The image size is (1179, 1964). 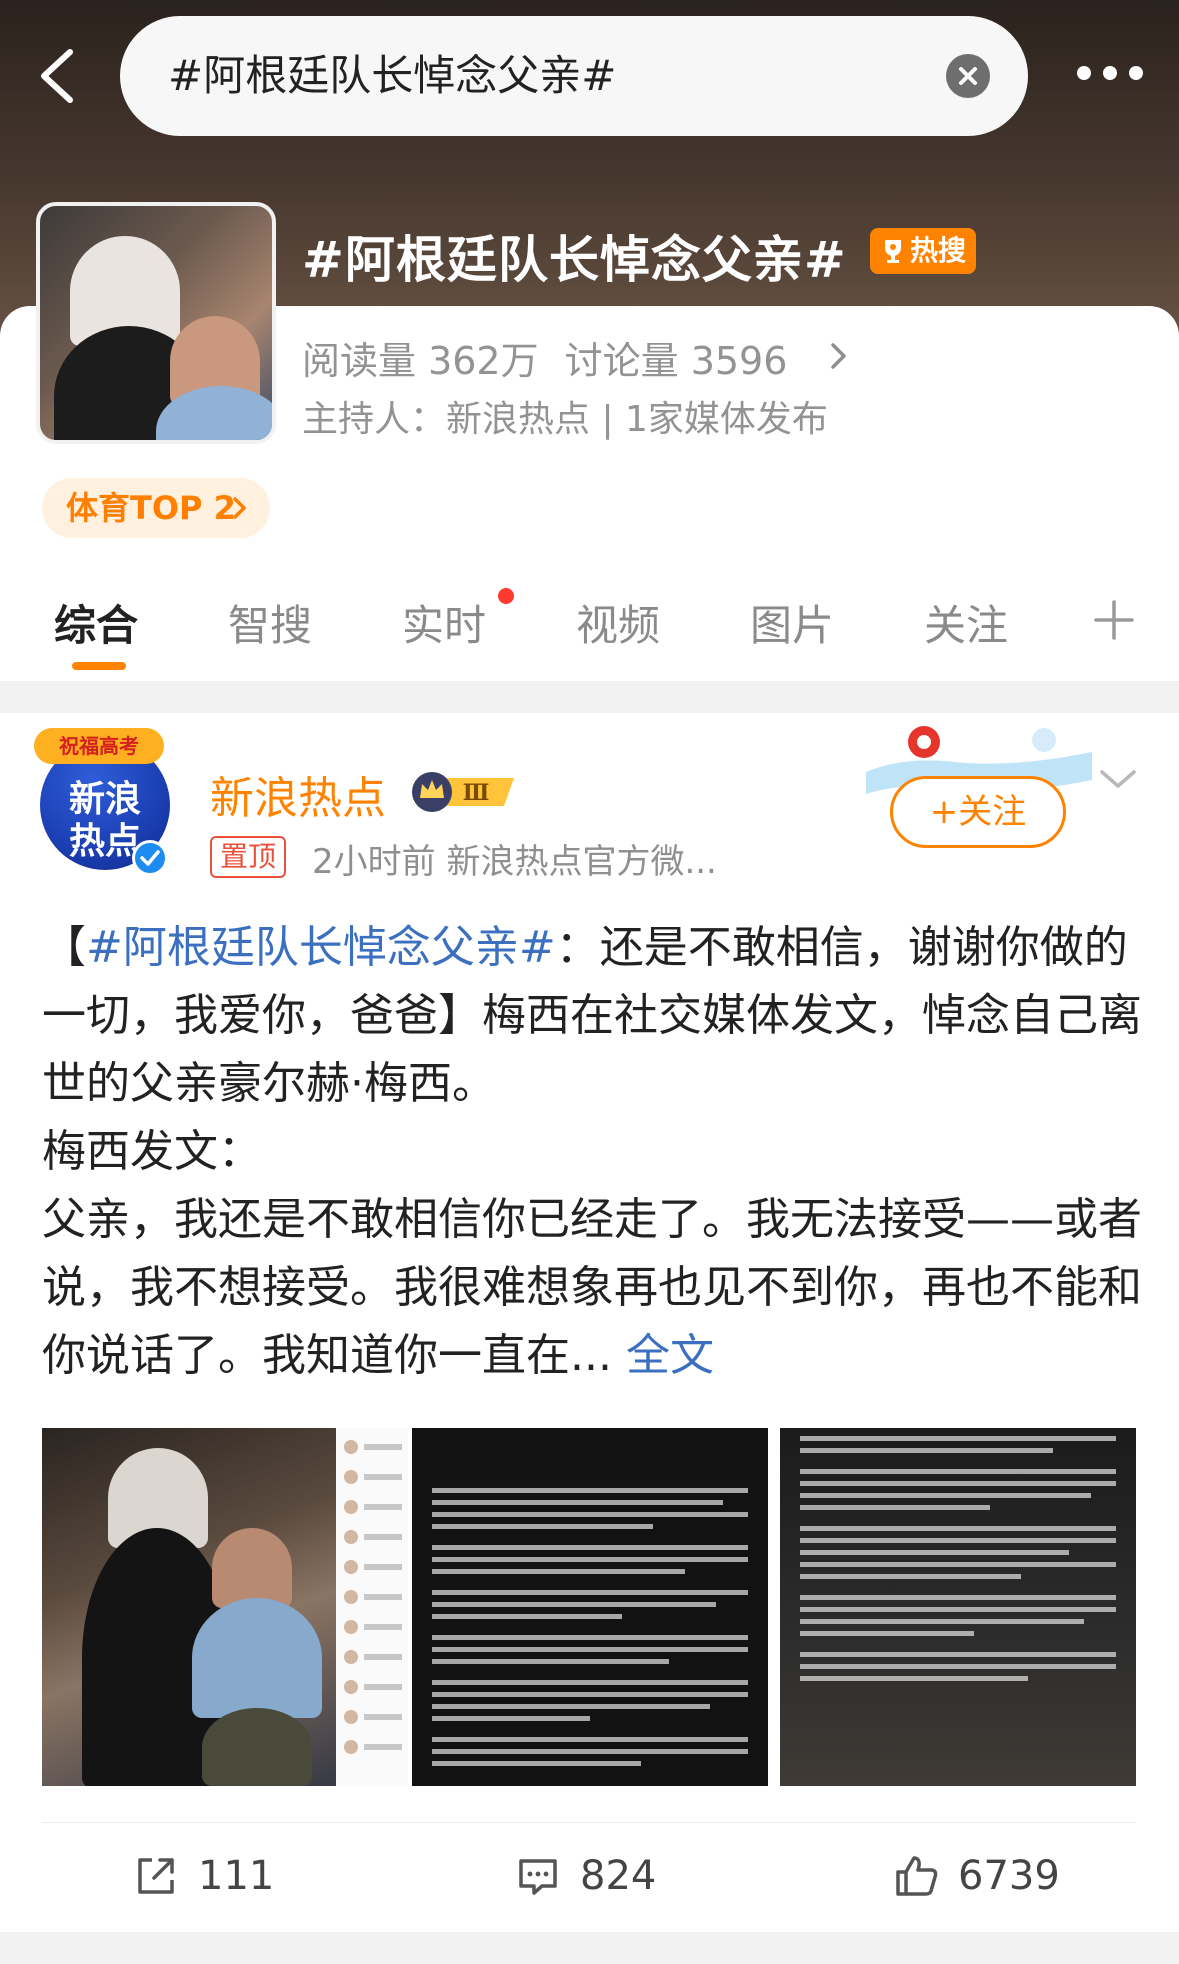 What do you see at coordinates (670, 1355) in the screenshot?
I see `full-text-link: 全文` at bounding box center [670, 1355].